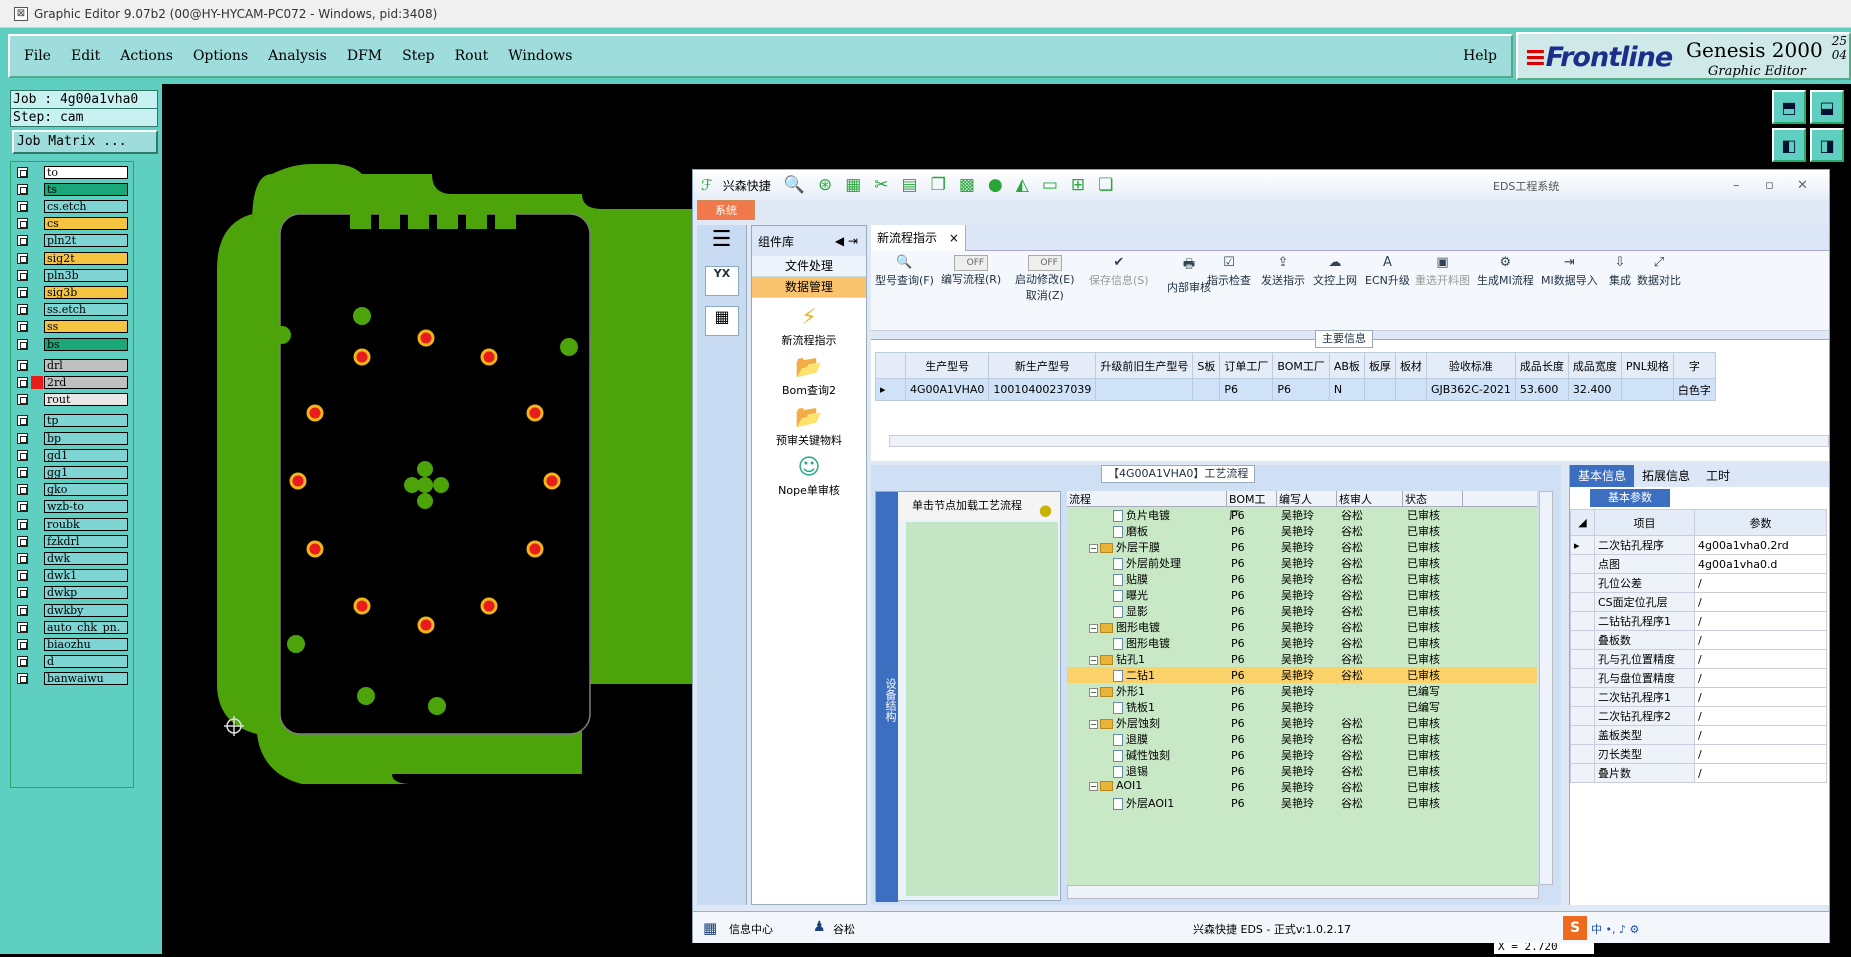 Image resolution: width=1851 pixels, height=957 pixels. Describe the element at coordinates (86, 327) in the screenshot. I see `layer-name: ss` at that location.